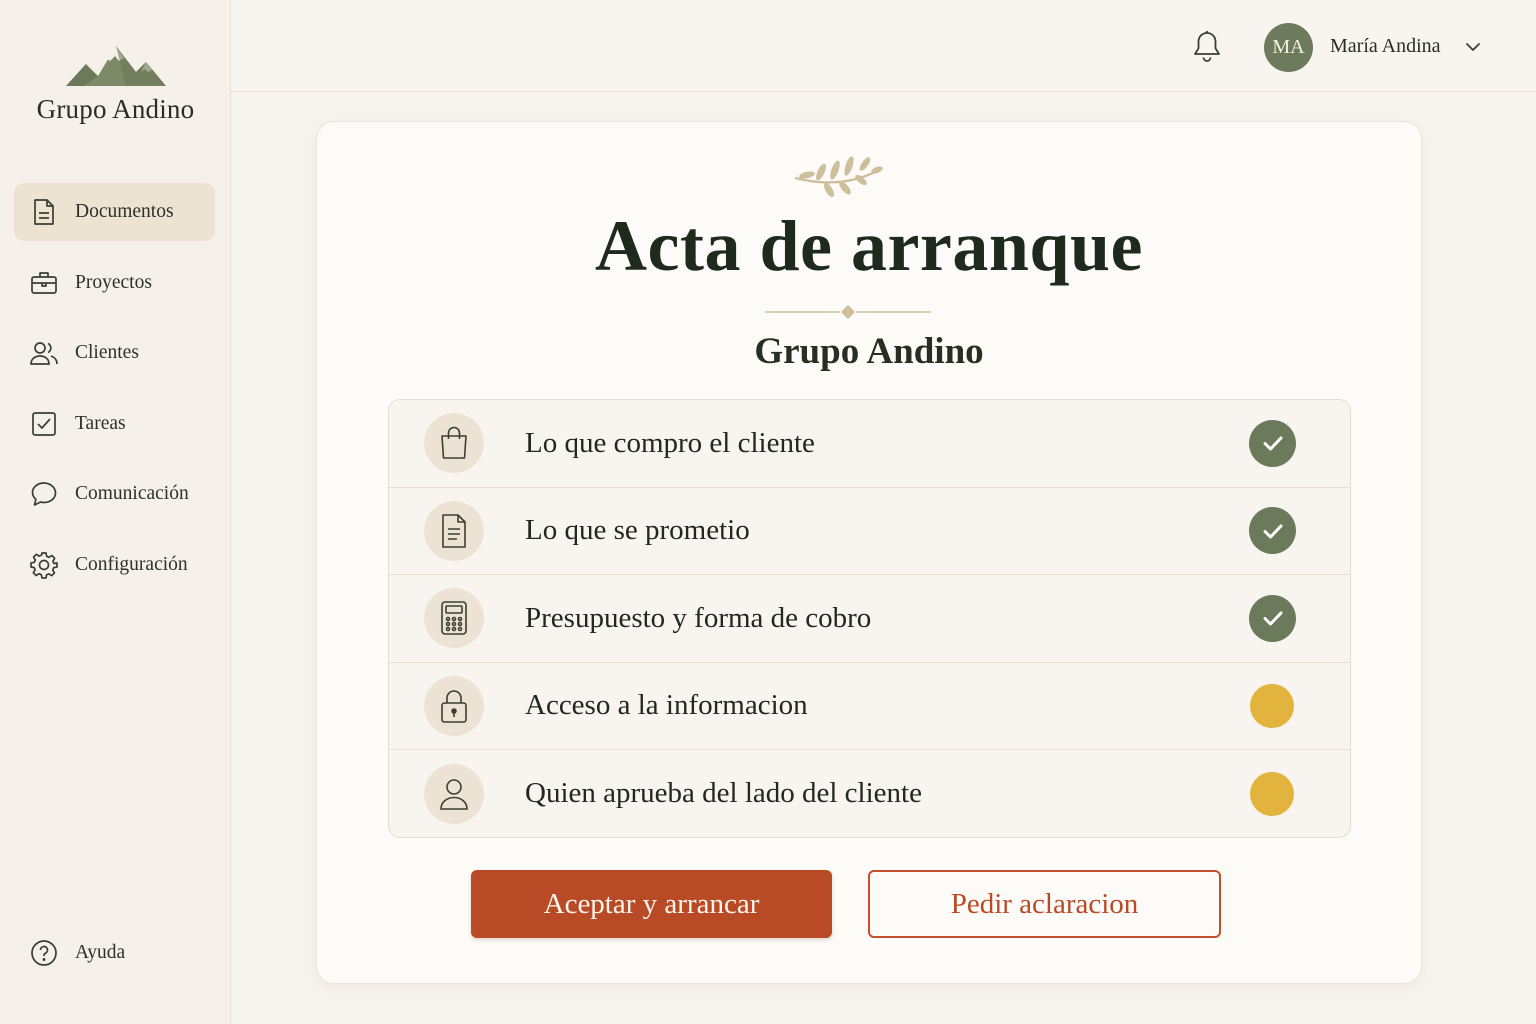 The height and width of the screenshot is (1024, 1536). Describe the element at coordinates (1207, 47) in the screenshot. I see `bell-icon` at that location.